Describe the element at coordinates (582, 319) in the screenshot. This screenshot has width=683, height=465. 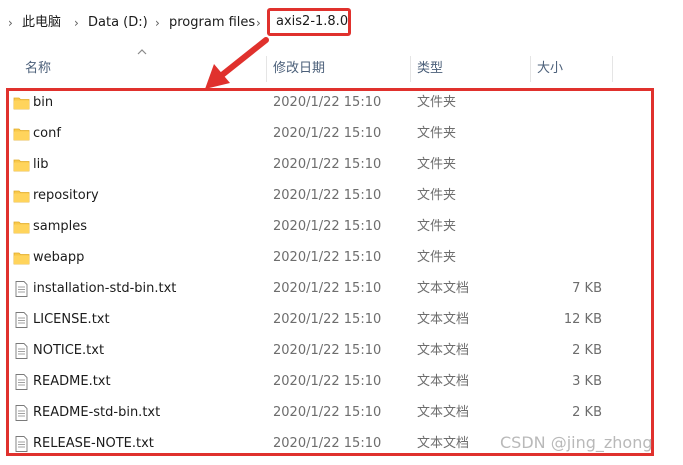
I see `file-size: 12 KB` at that location.